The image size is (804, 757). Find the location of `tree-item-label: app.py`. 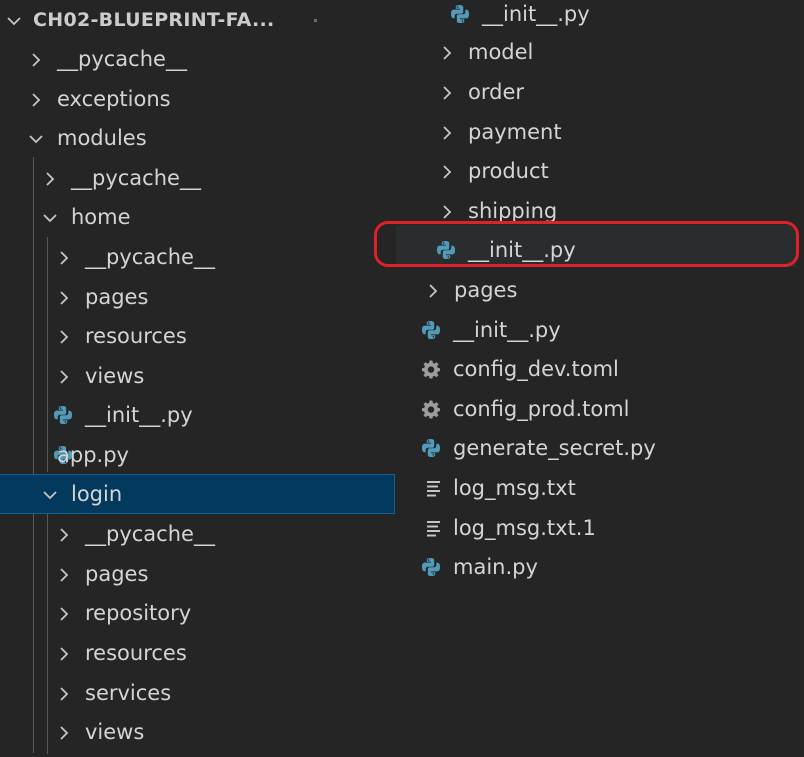

tree-item-label: app.py is located at coordinates (93, 455).